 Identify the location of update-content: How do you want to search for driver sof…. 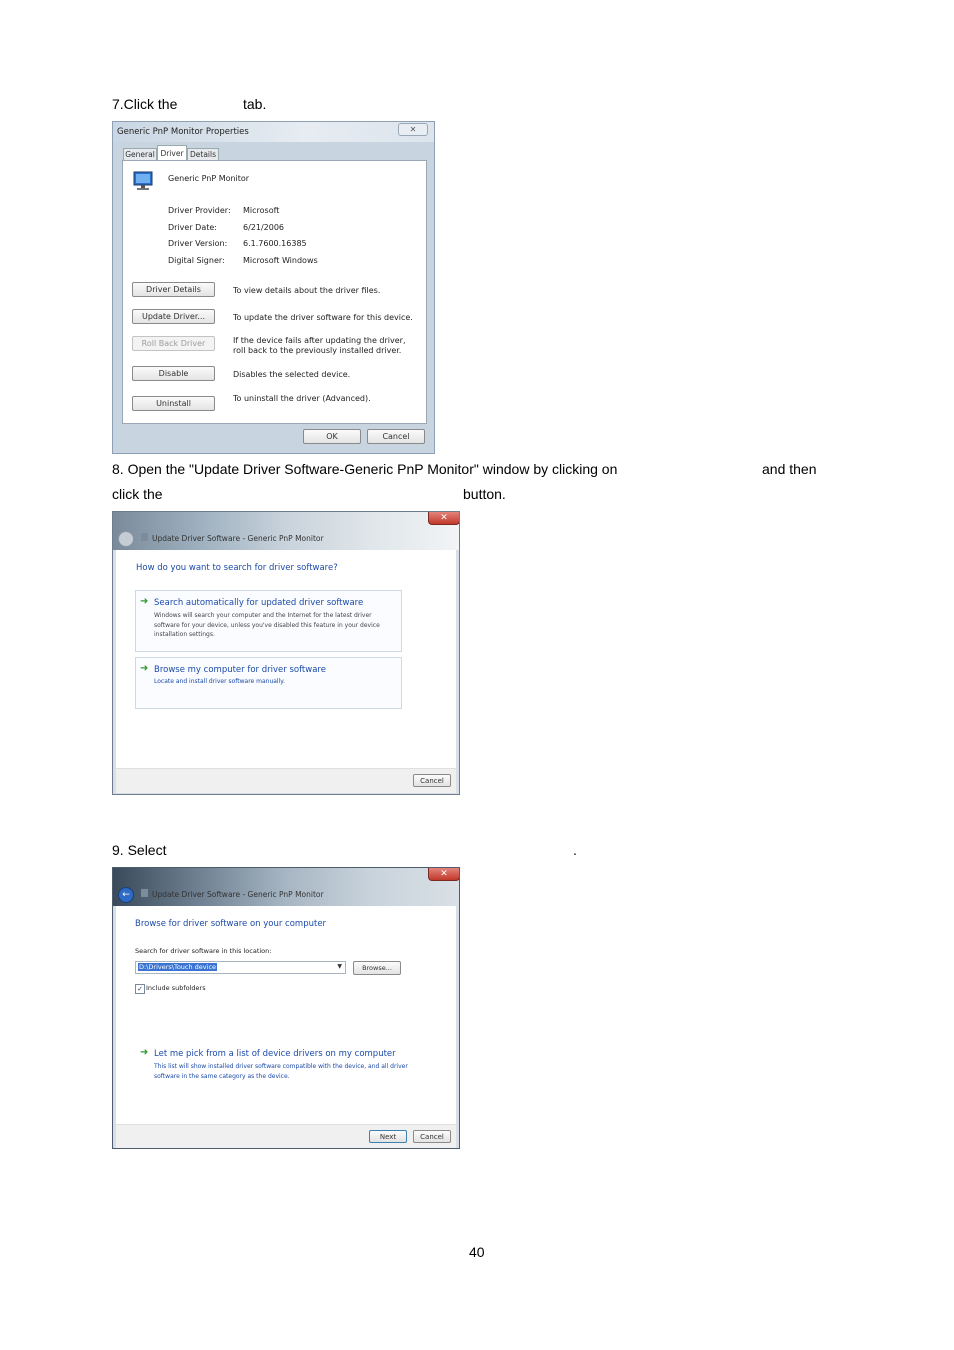
(286, 659).